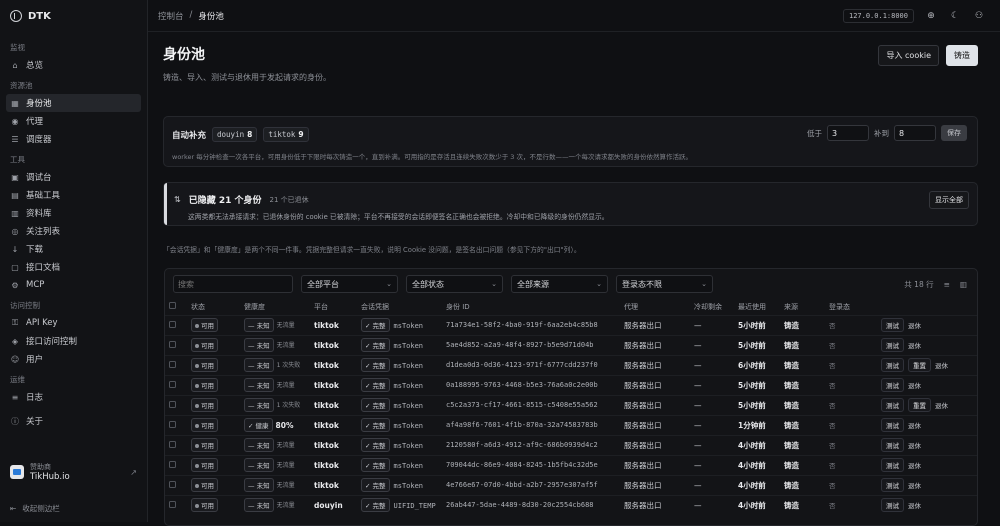 The height and width of the screenshot is (526, 1000). What do you see at coordinates (73, 397) in the screenshot?
I see `sidebar-item: ≡ 日志` at bounding box center [73, 397].